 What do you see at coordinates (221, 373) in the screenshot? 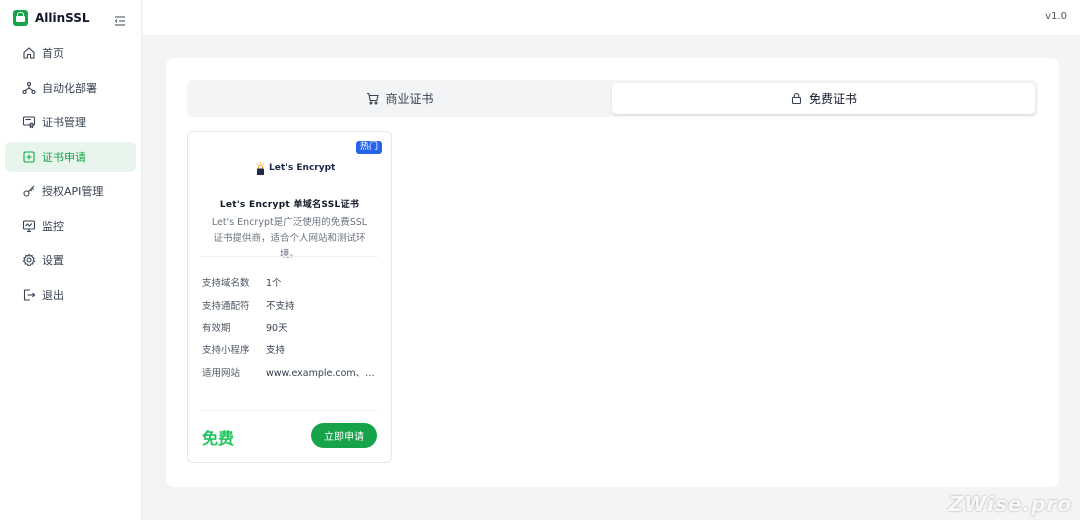
I see `spec-label: 适用网站` at bounding box center [221, 373].